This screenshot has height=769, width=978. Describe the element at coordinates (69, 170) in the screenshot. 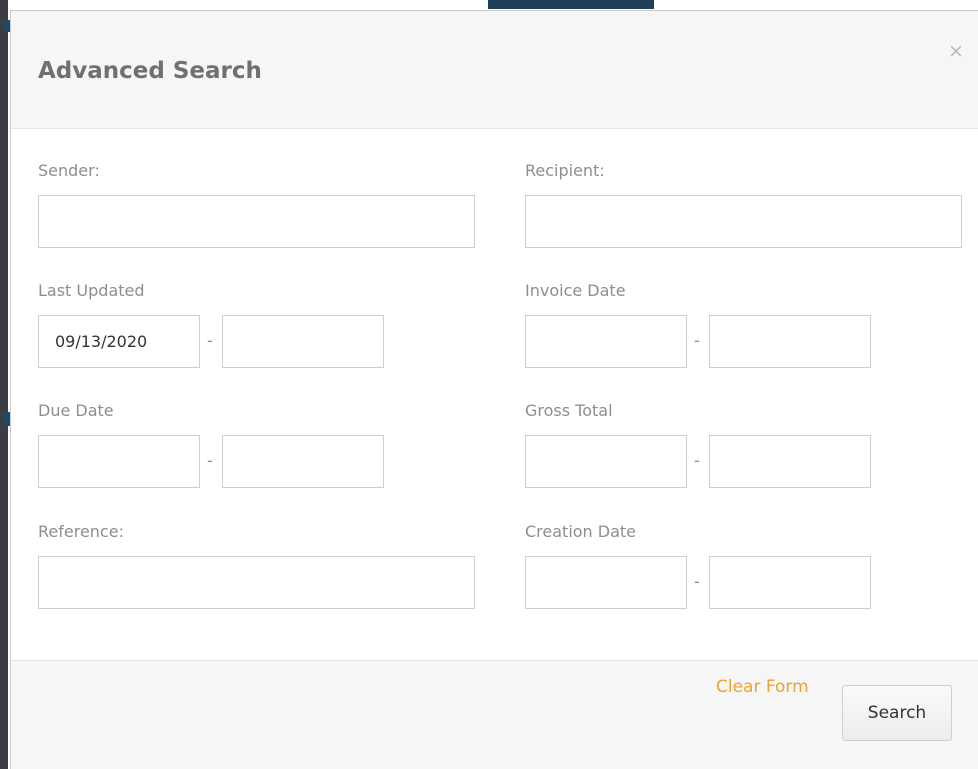

I see `sender-label: Sender:` at that location.